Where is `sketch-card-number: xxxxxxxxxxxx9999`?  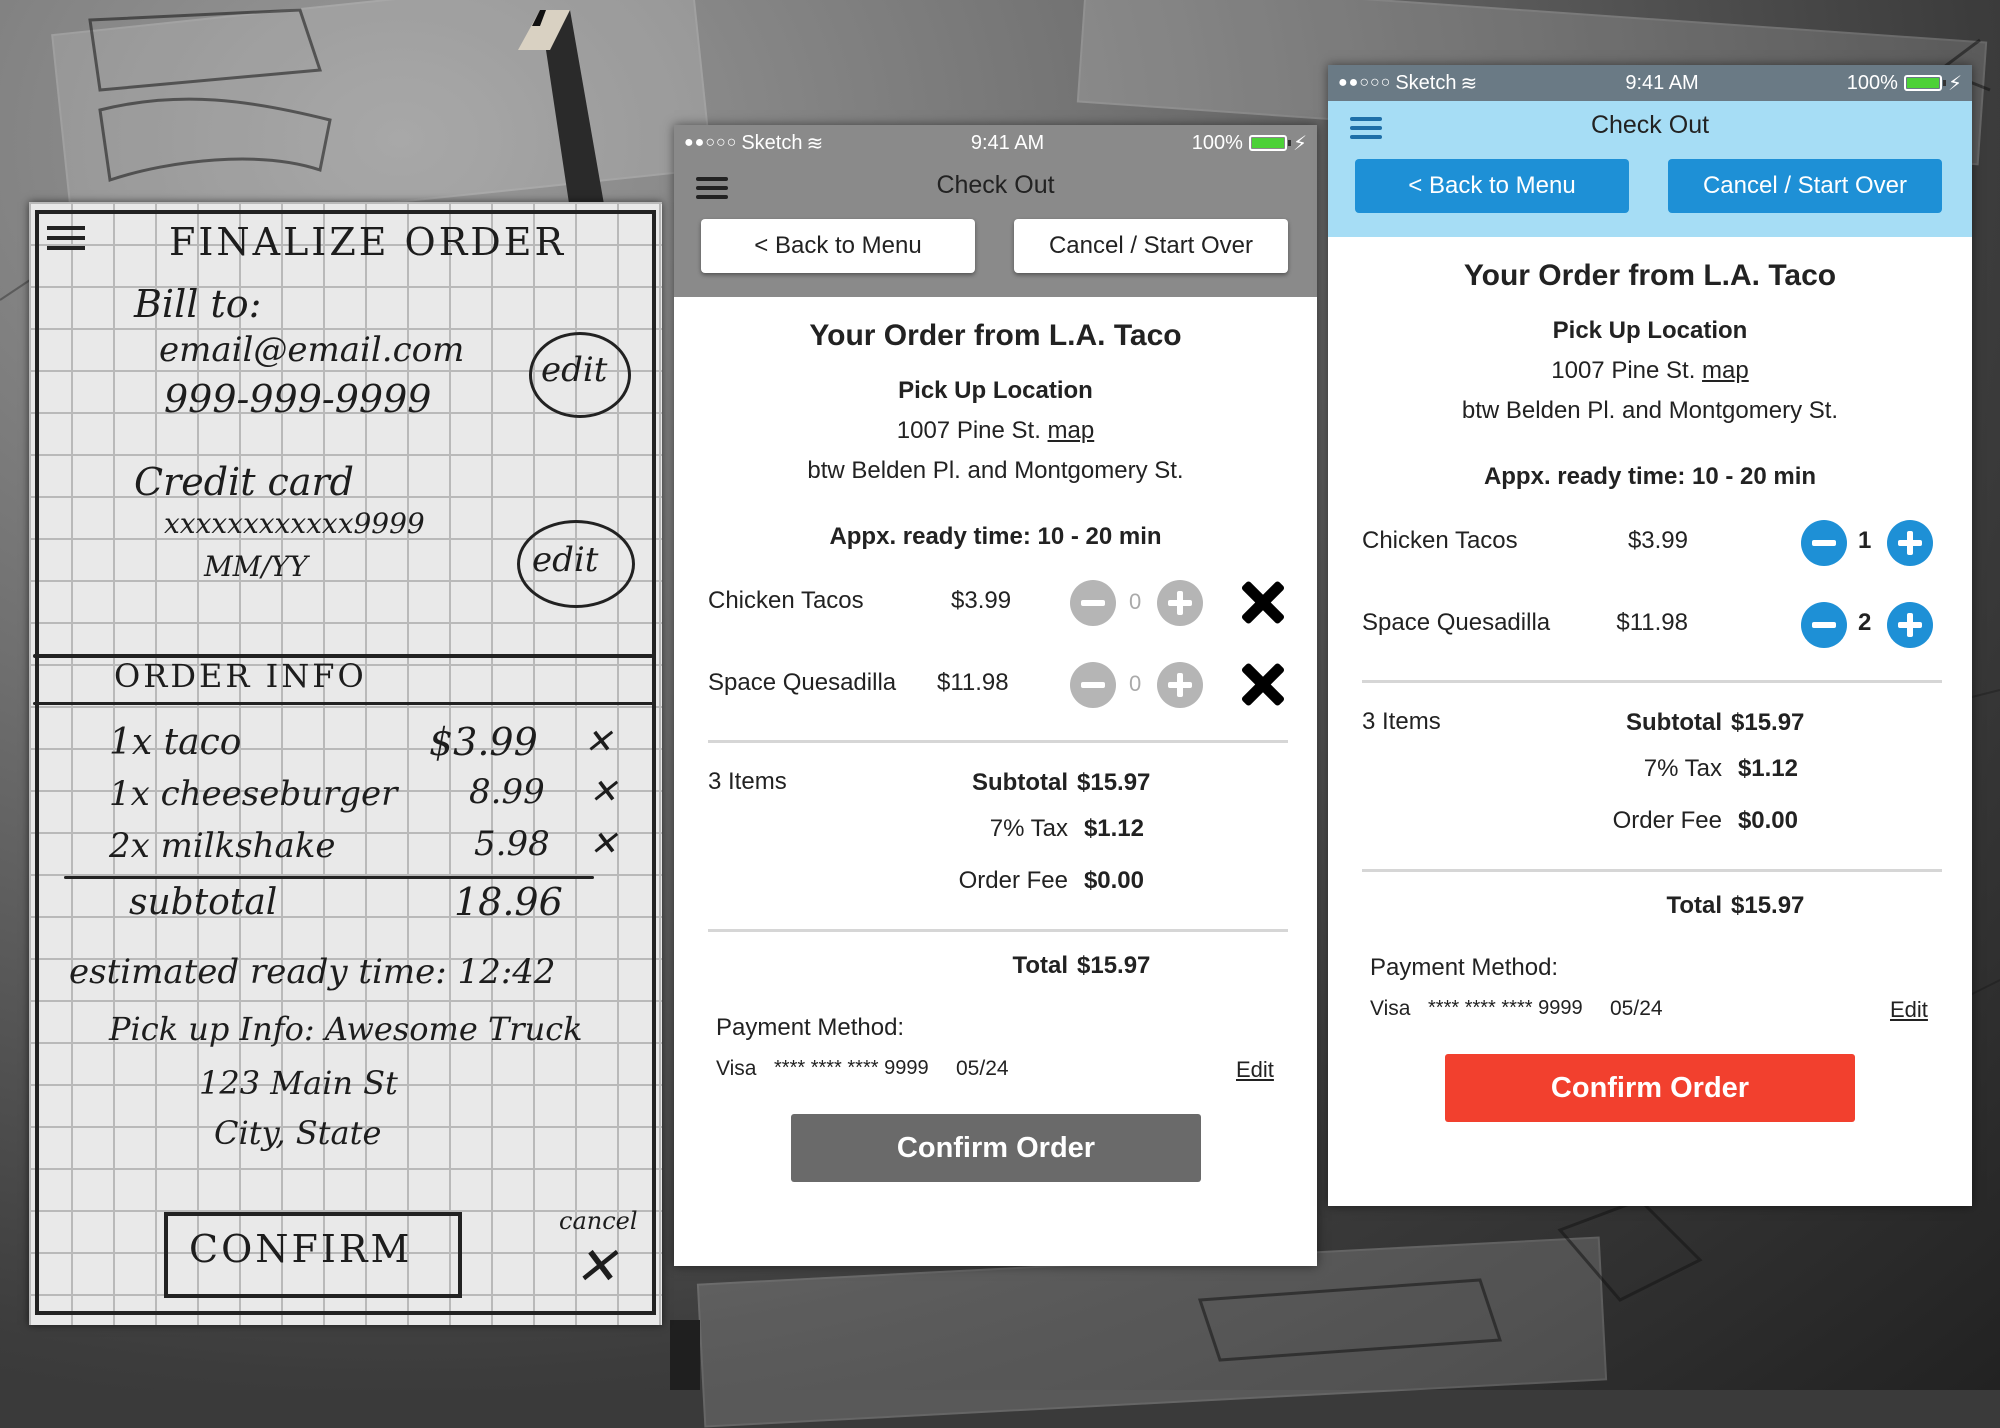 sketch-card-number: xxxxxxxxxxxx9999 is located at coordinates (294, 523).